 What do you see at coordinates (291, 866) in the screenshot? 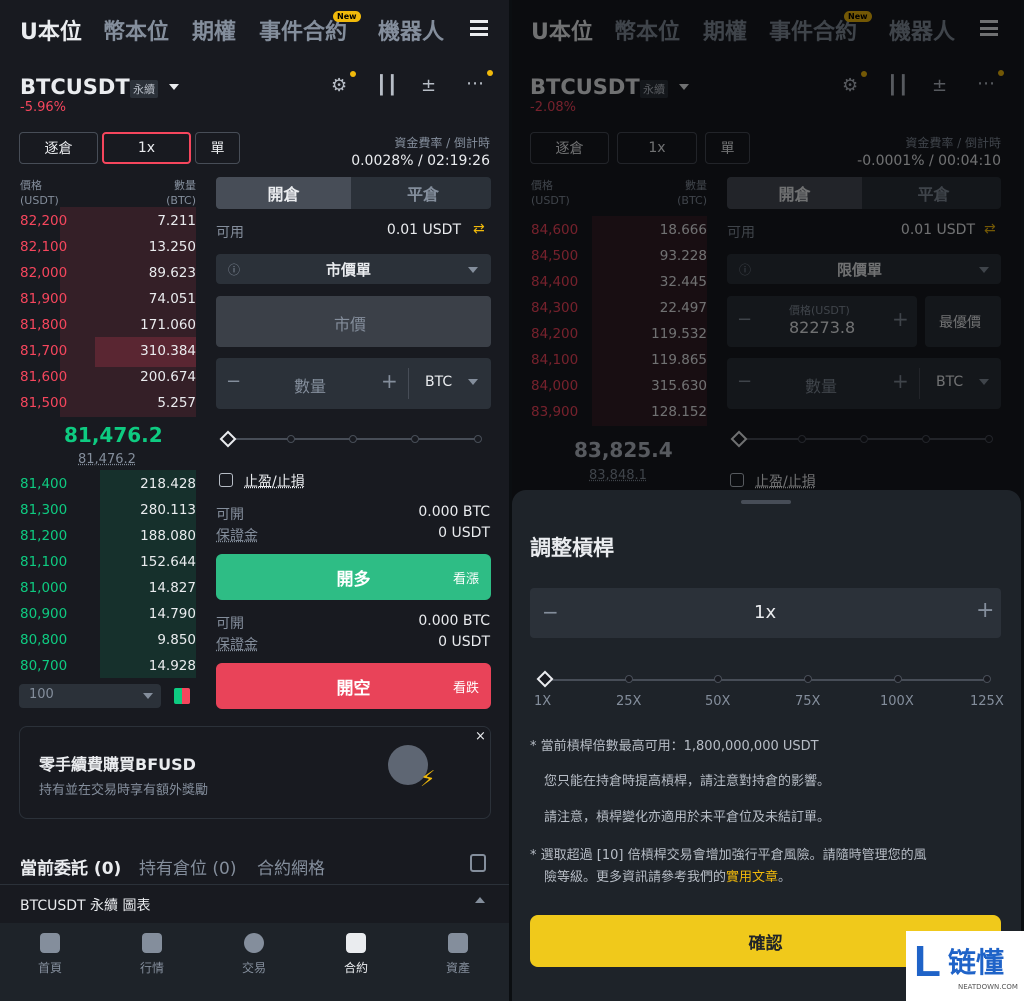
I see `tab-futures-grid: 合約網格` at bounding box center [291, 866].